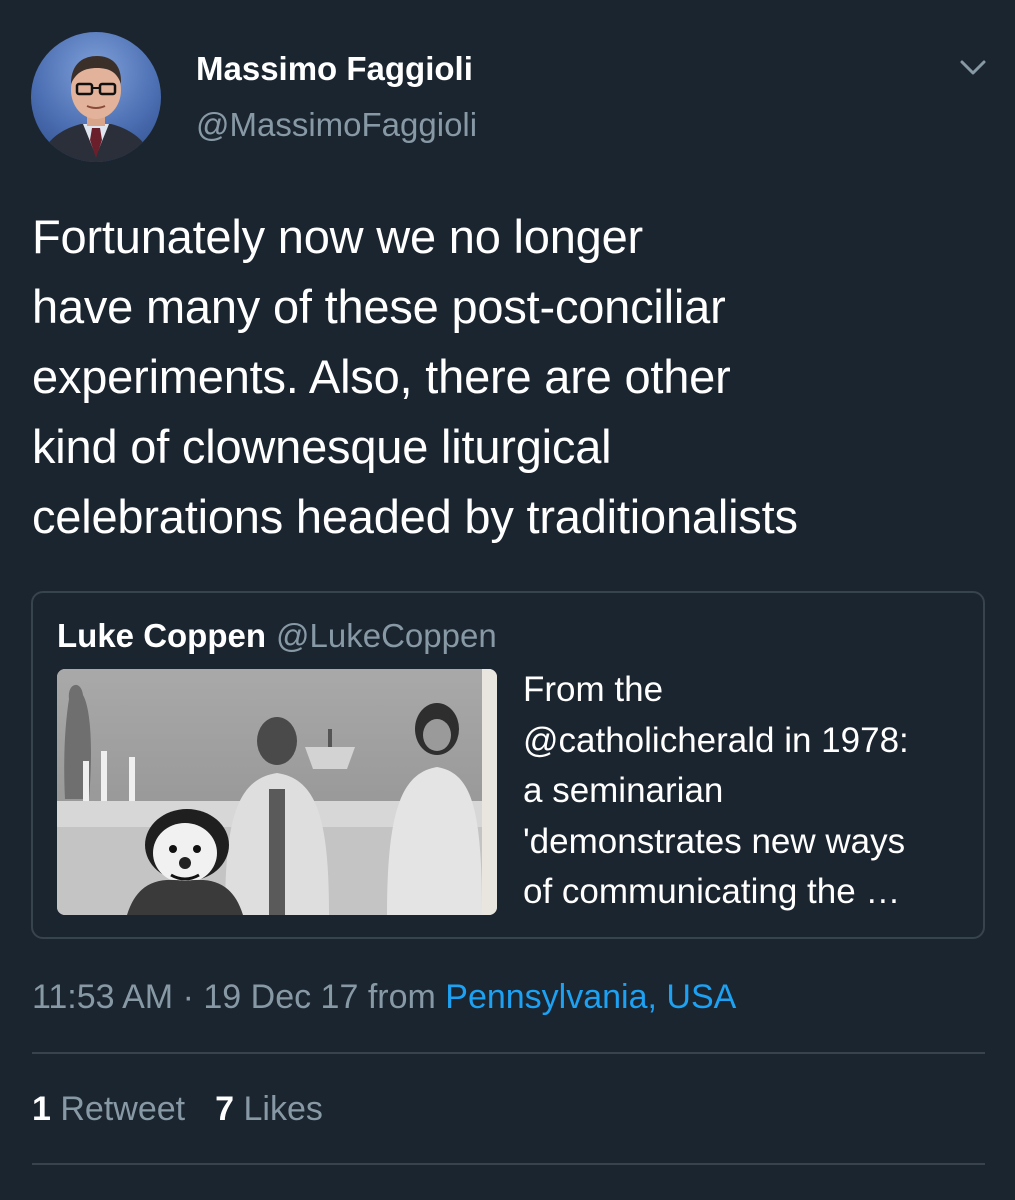 Image resolution: width=1015 pixels, height=1200 pixels. I want to click on retweets-stat: 1 Retweet, so click(108, 1109).